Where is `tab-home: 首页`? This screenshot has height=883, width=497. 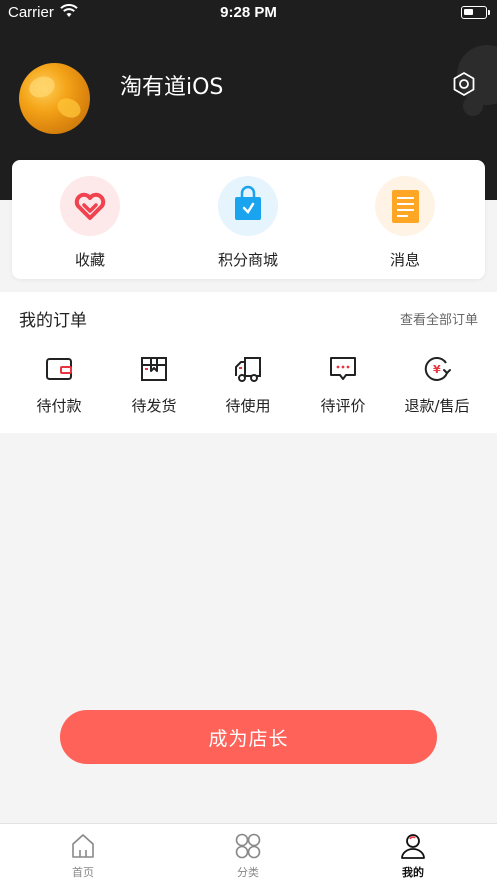 tab-home: 首页 is located at coordinates (83, 856).